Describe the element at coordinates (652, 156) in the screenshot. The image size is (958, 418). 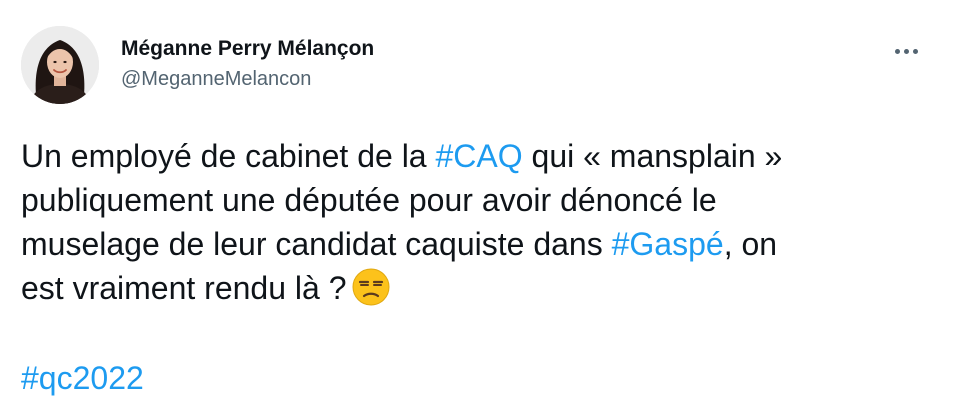
I see `tweet-text-segment: qui « mansplain »` at that location.